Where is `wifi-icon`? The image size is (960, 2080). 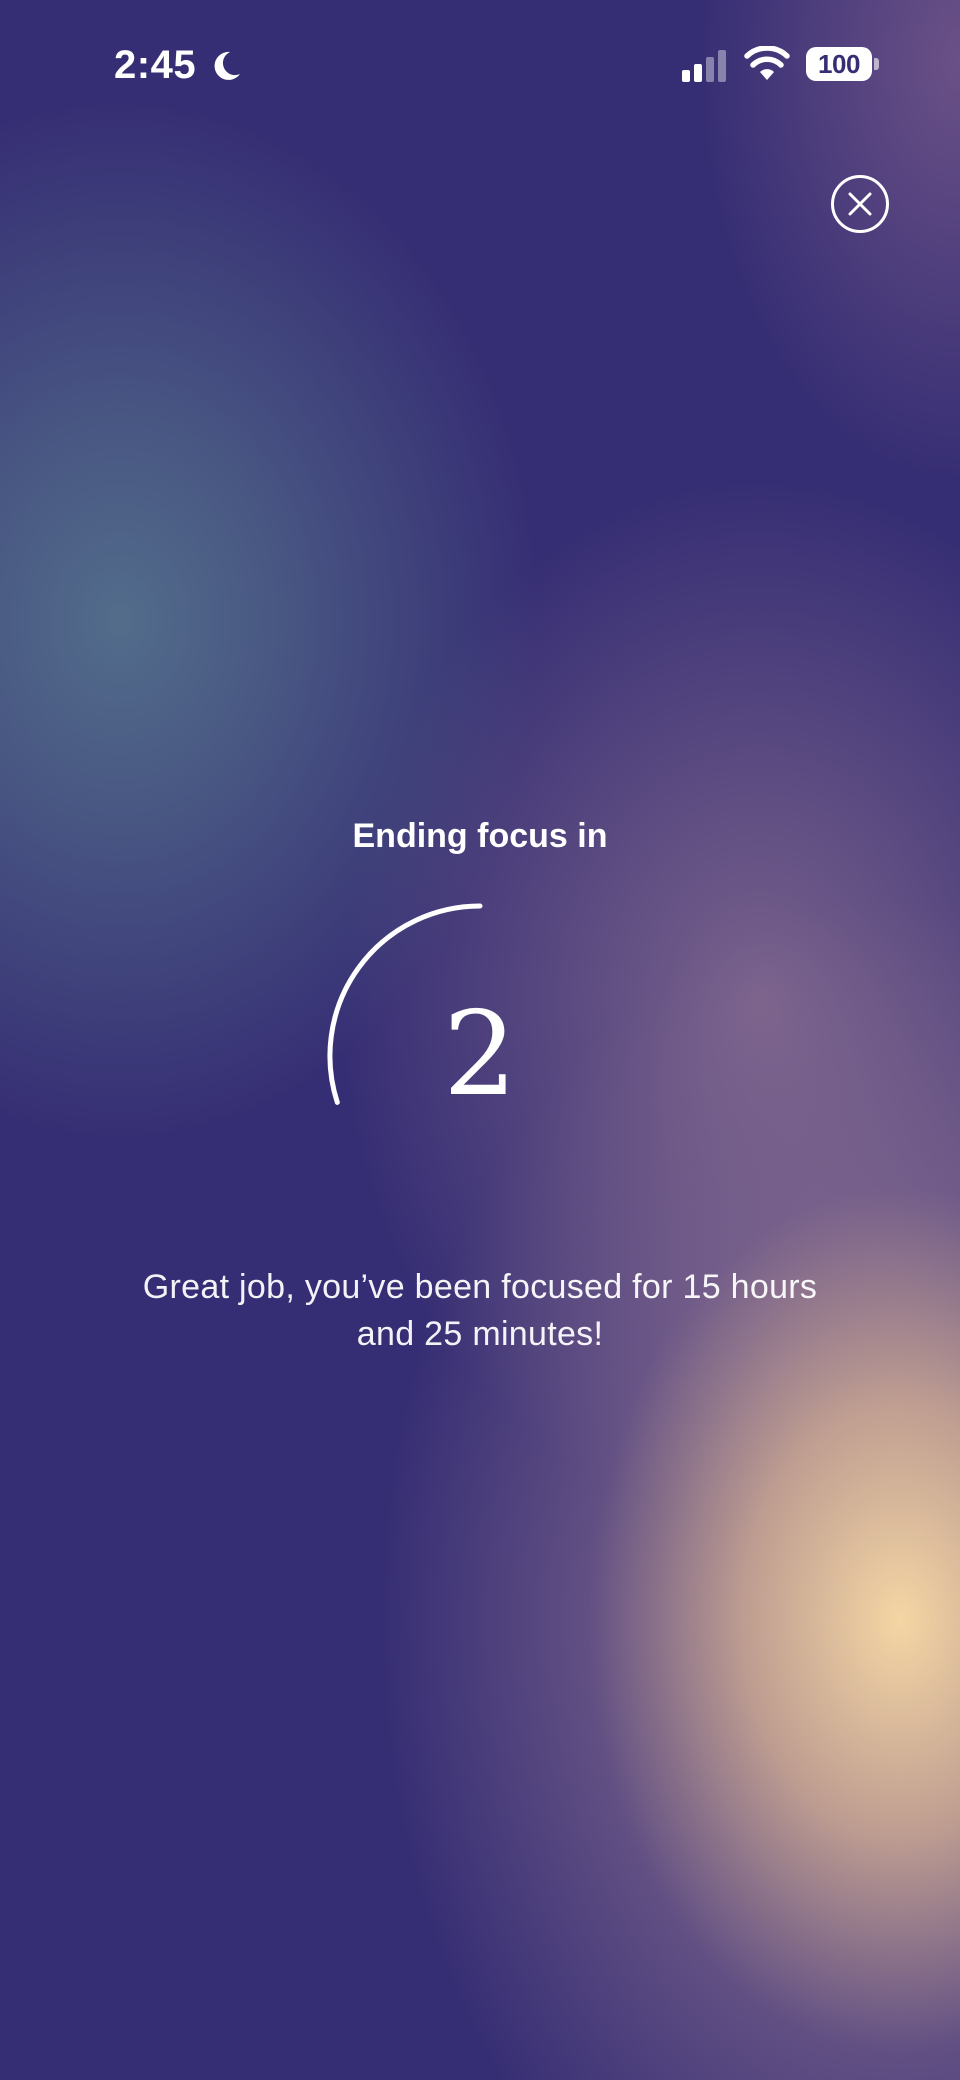
wifi-icon is located at coordinates (767, 63).